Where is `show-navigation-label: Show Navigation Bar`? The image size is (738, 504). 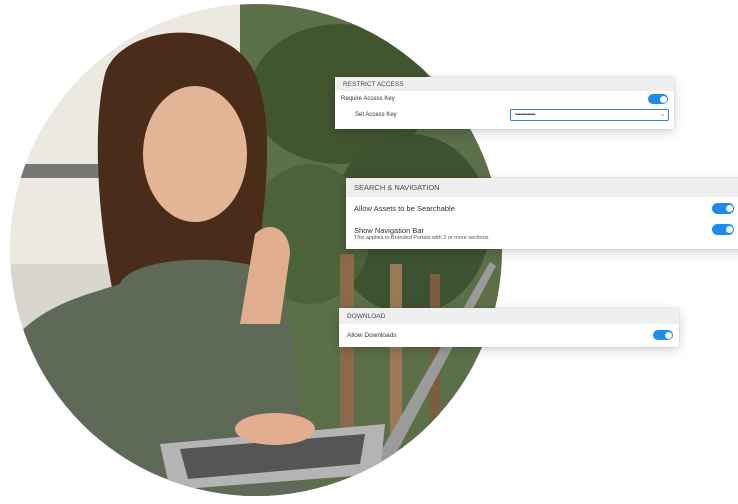
show-navigation-label: Show Navigation Bar is located at coordinates (389, 230).